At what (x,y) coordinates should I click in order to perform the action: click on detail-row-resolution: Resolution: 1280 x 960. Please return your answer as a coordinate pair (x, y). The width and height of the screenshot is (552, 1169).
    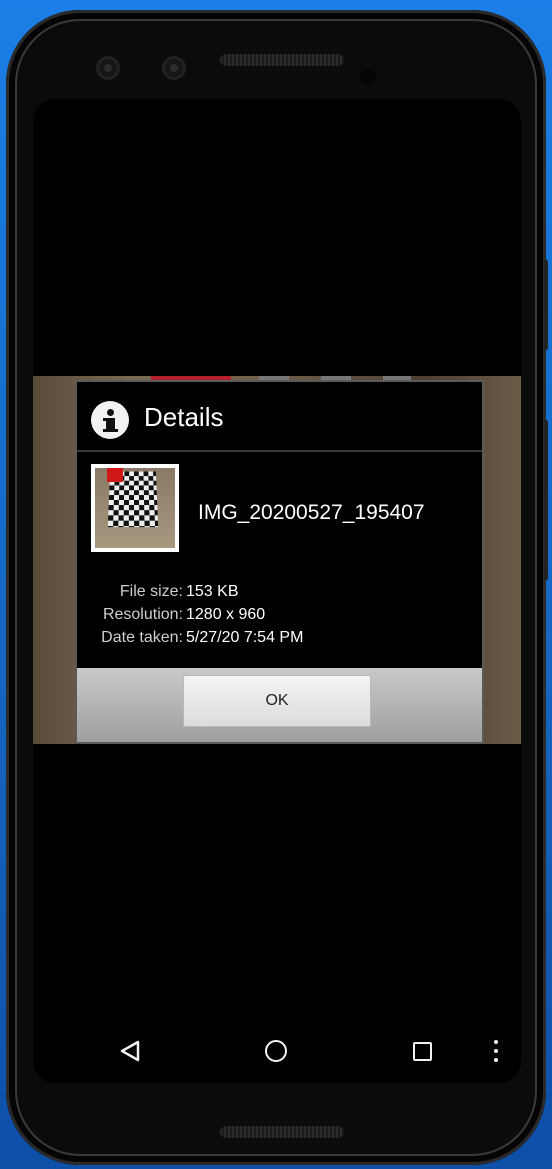
    Looking at the image, I should click on (279, 617).